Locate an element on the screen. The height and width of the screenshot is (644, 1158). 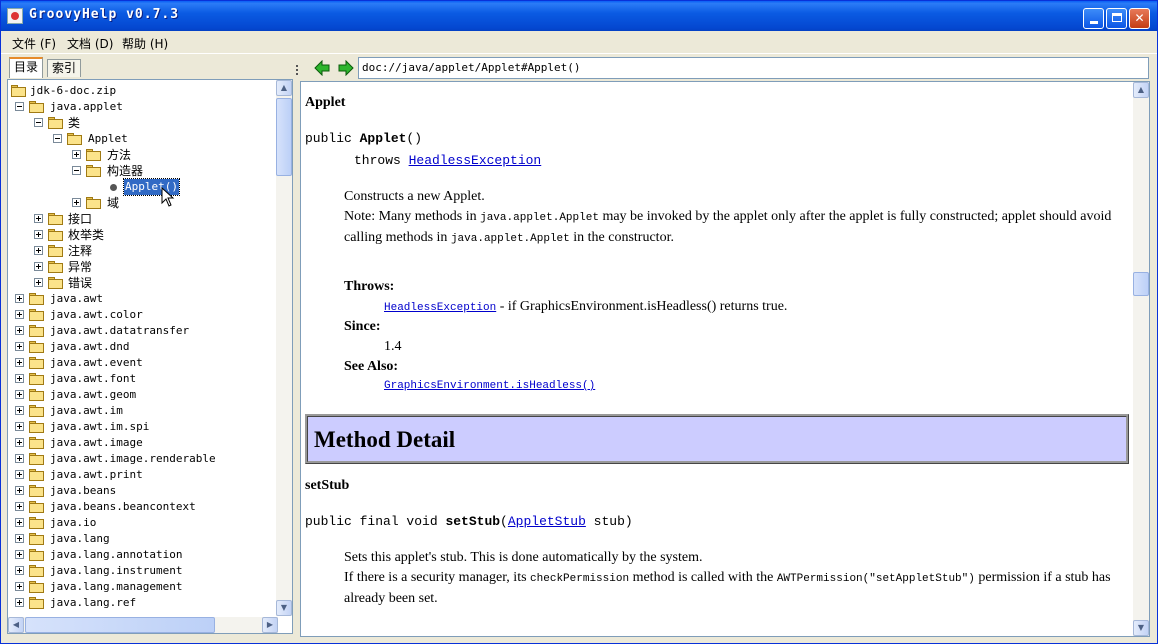
ctor-throws: throws HeadlessException is located at coordinates (447, 160).